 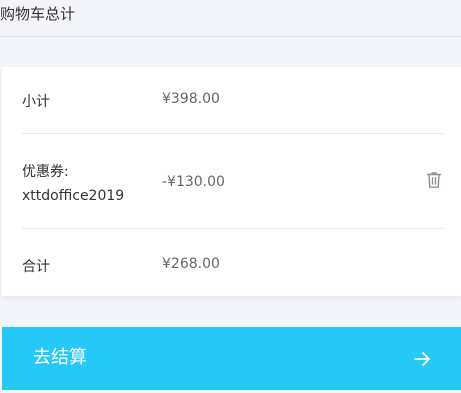 I want to click on coupon-label: 优惠券:, so click(x=45, y=172).